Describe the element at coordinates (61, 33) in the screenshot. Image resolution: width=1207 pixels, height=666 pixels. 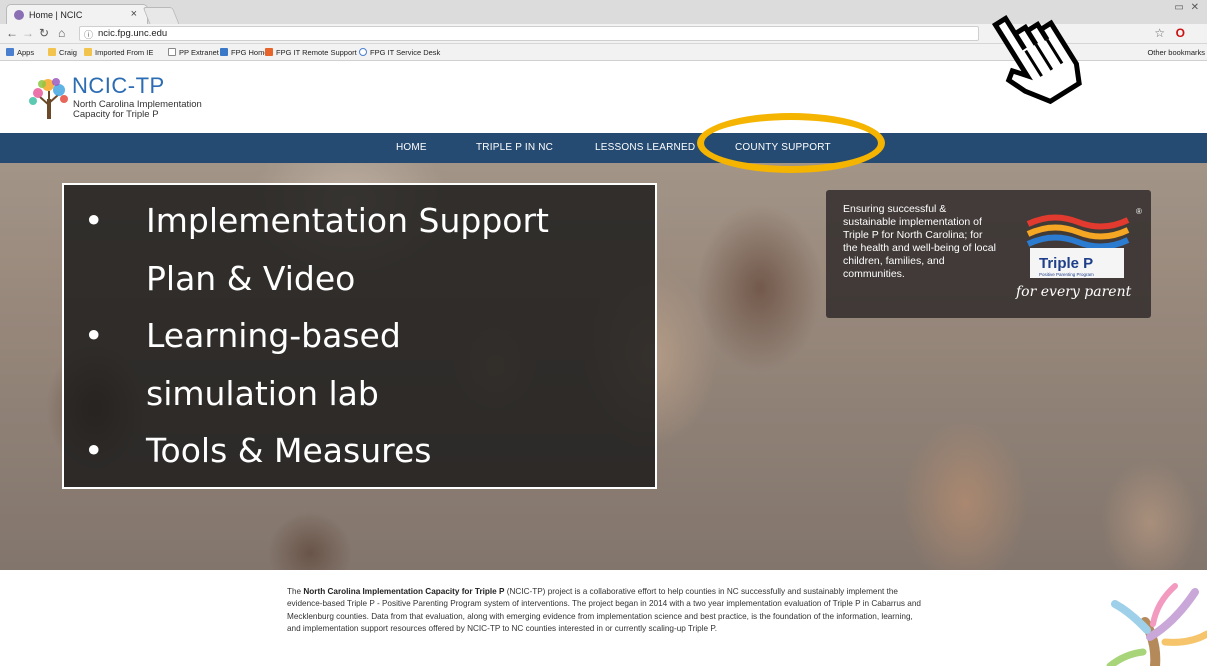
I see `home-icon: ⌂` at that location.